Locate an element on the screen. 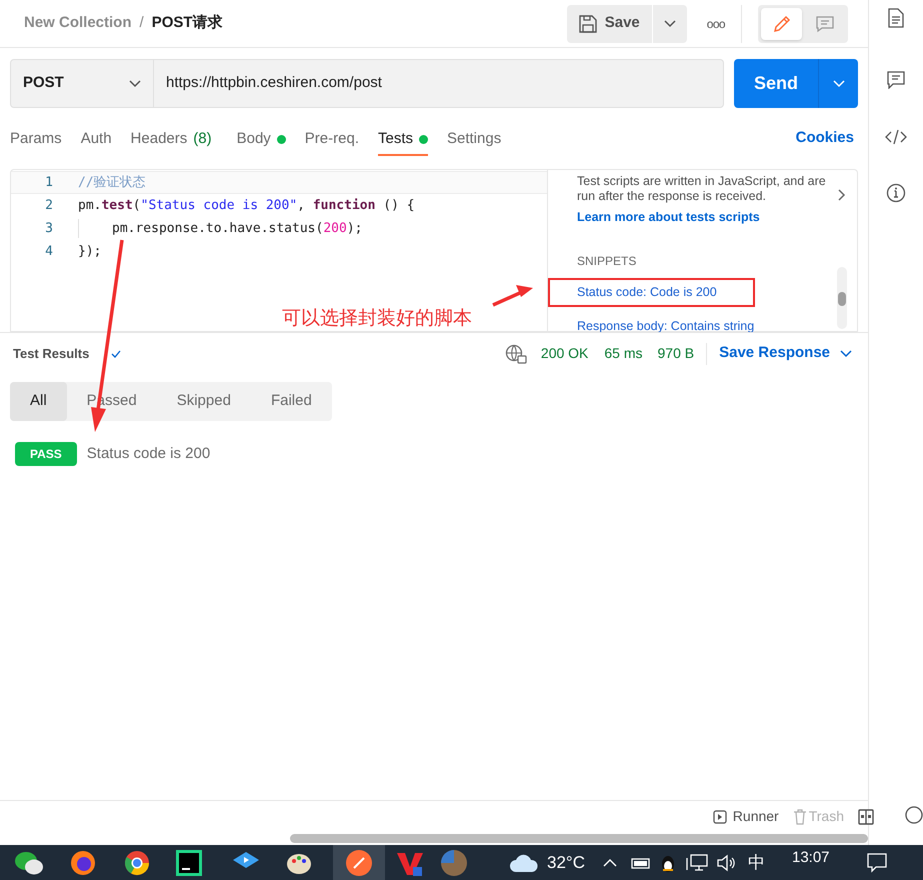  play-icon is located at coordinates (719, 817).